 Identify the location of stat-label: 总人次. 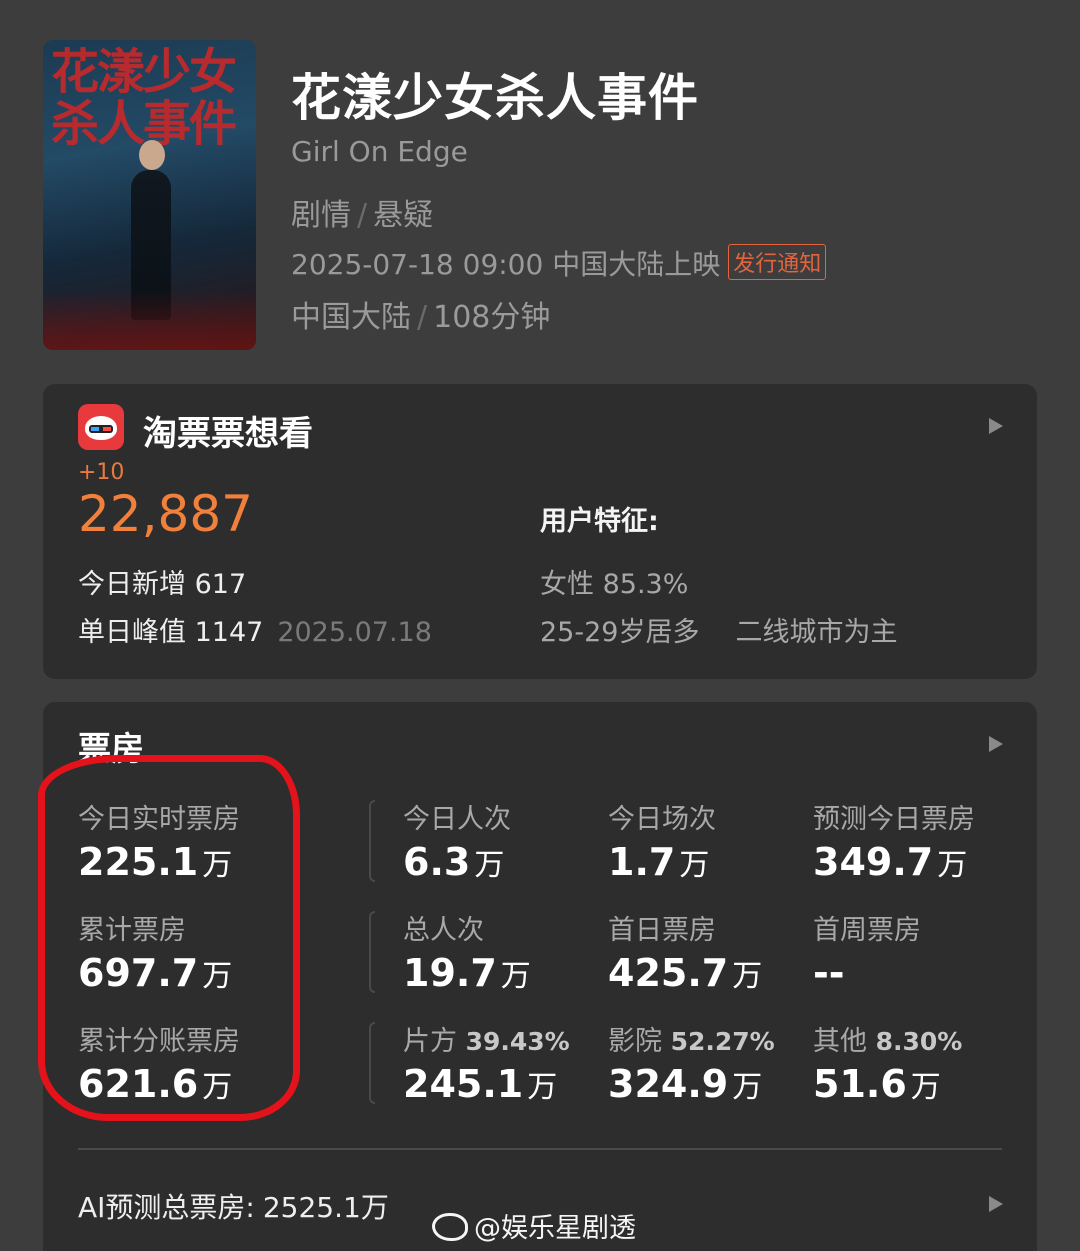
(443, 930).